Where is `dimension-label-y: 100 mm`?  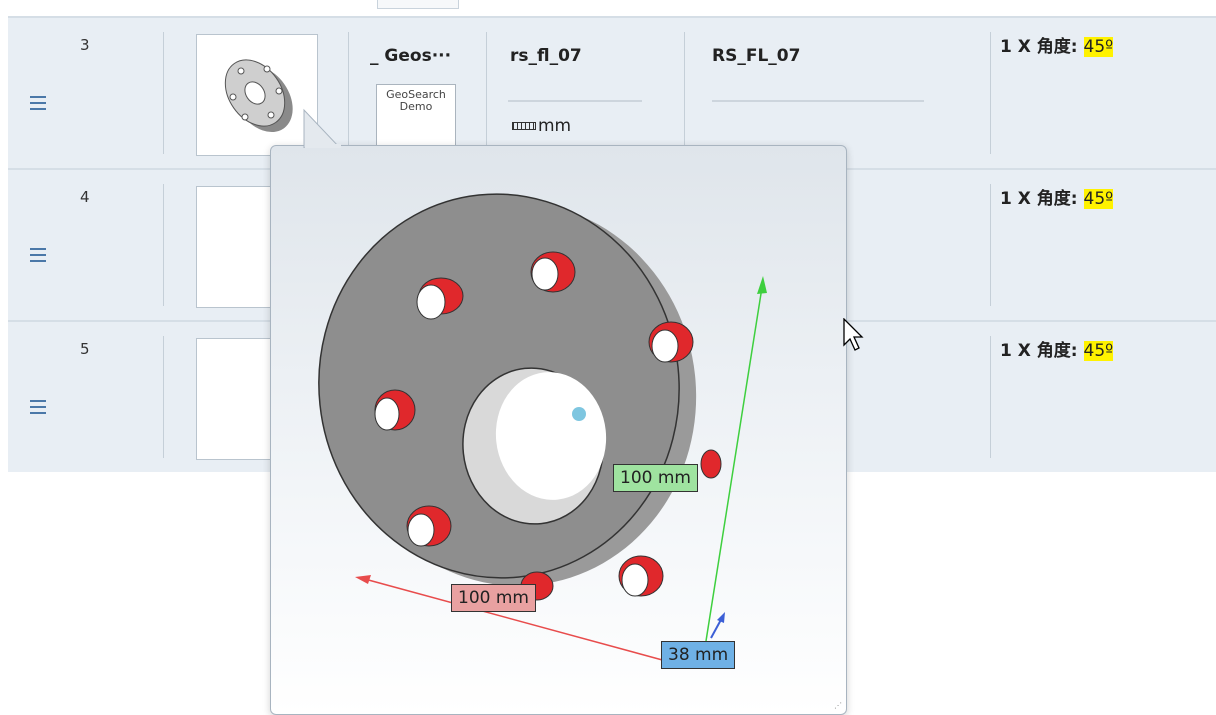
dimension-label-y: 100 mm is located at coordinates (655, 478).